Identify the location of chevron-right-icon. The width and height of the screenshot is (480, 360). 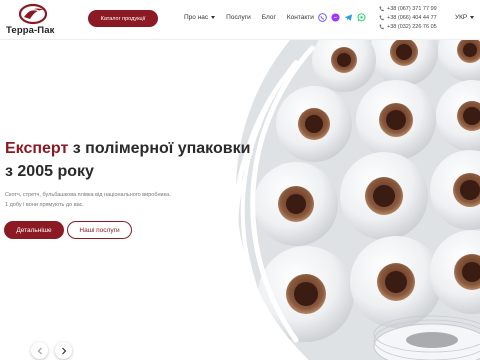
(63, 350).